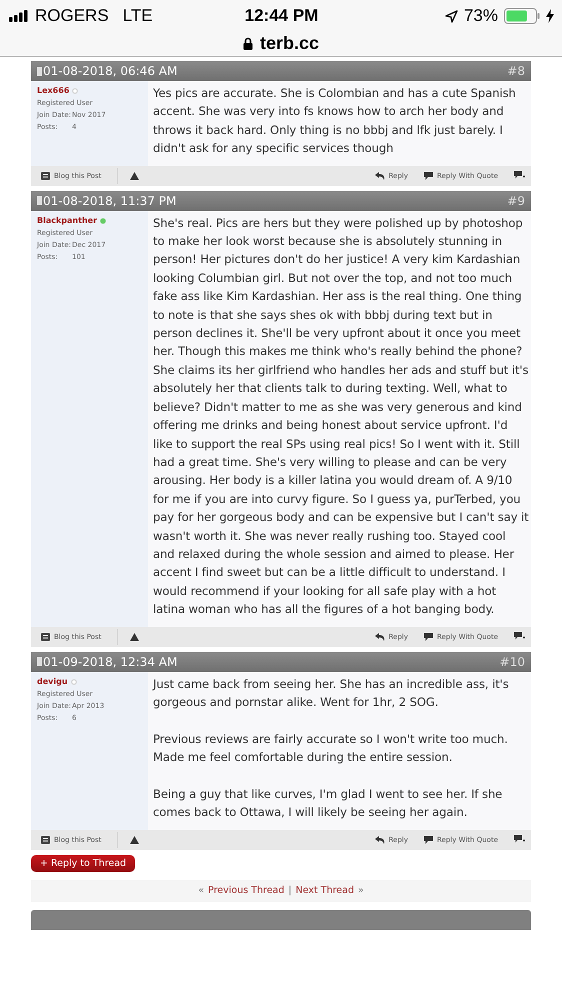 Image resolution: width=562 pixels, height=1000 pixels. Describe the element at coordinates (247, 43) in the screenshot. I see `lock-icon` at that location.